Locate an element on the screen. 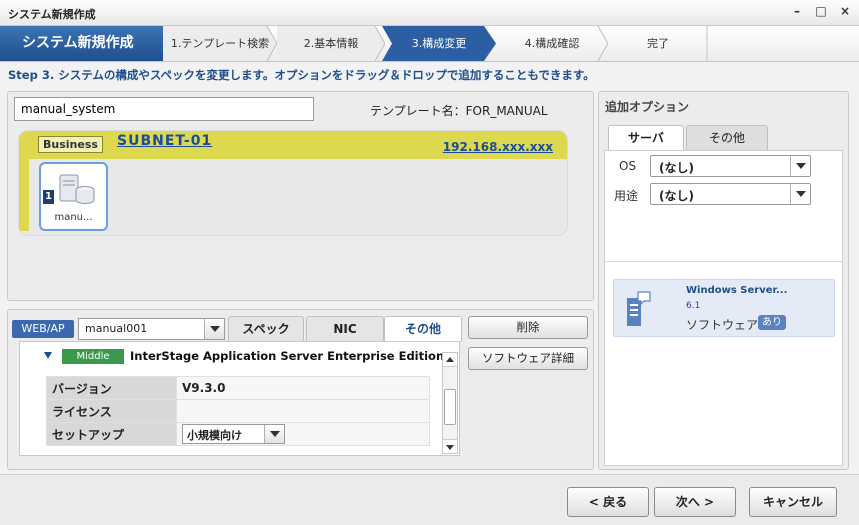  collapse-triangle-icon is located at coordinates (48, 355).